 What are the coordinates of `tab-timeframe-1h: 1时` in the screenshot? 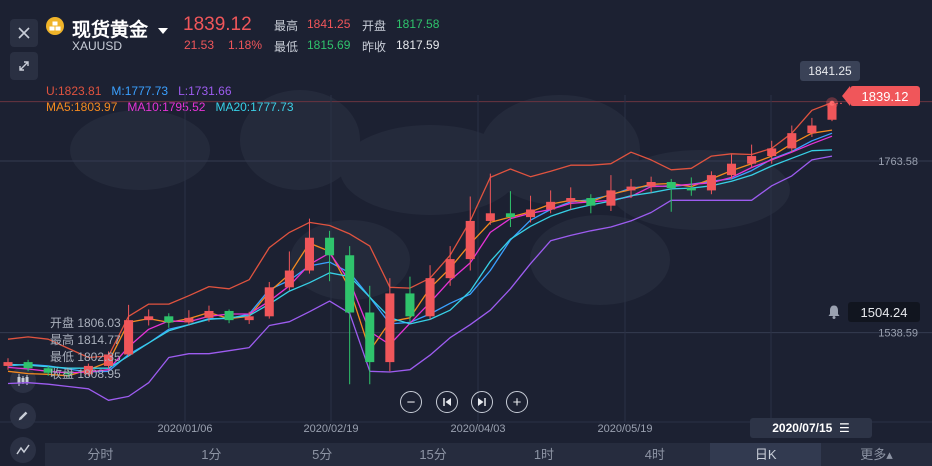 It's located at (544, 454).